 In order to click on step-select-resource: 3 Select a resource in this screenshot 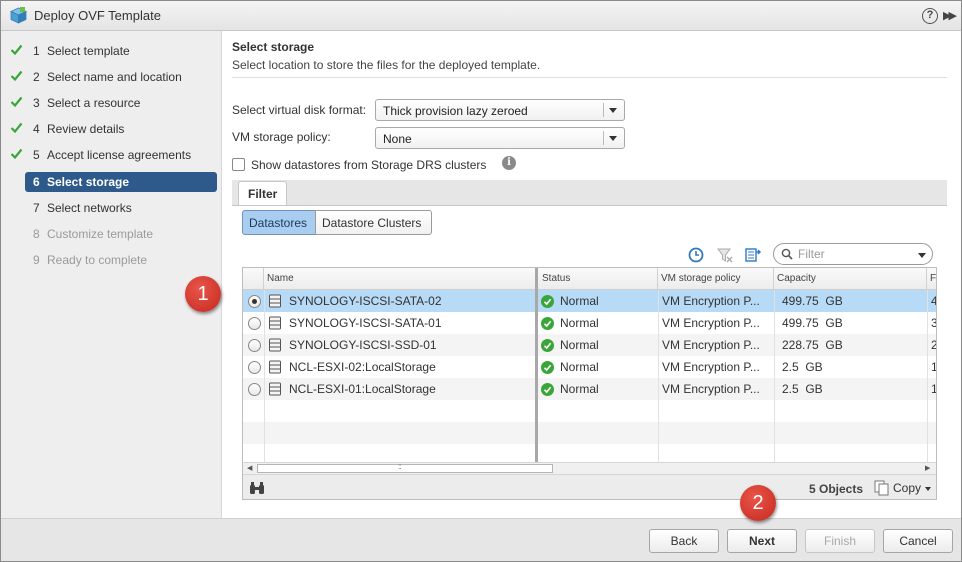, I will do `click(111, 103)`.